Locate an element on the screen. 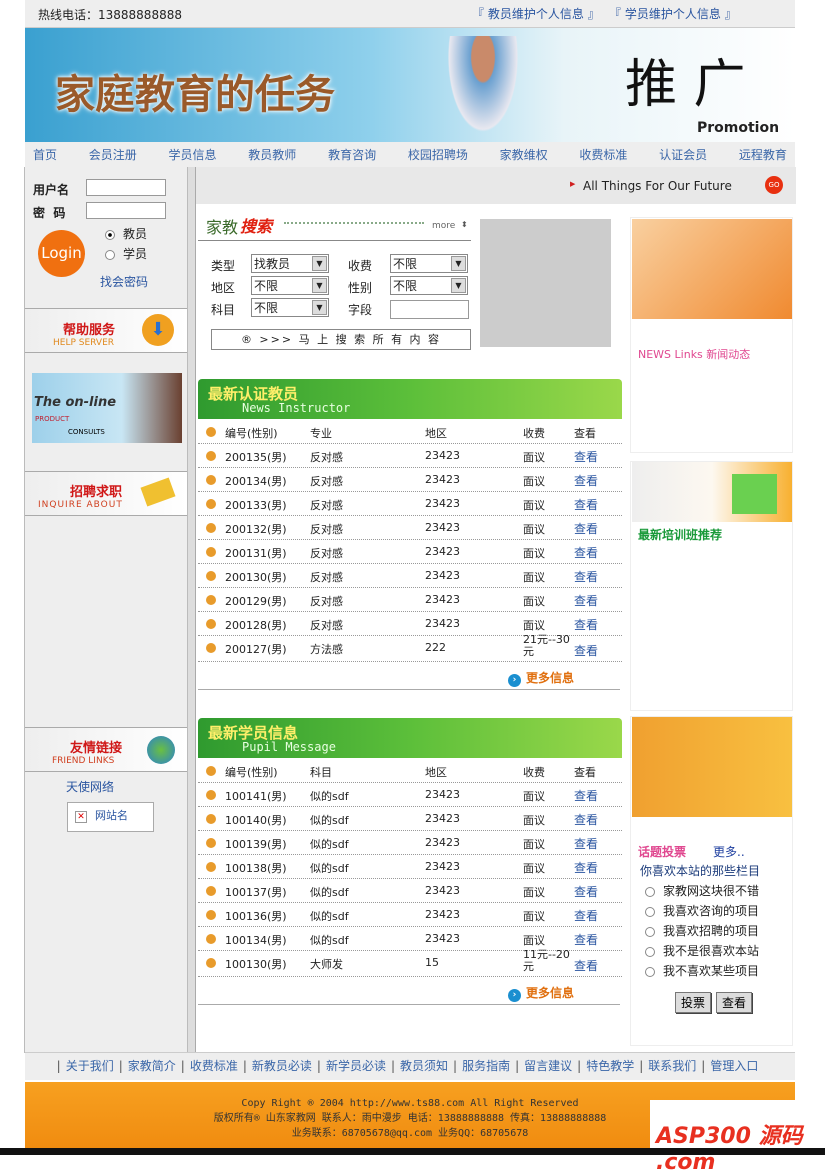 The height and width of the screenshot is (1175, 825). vote-option: 我不喜欢某些项目 is located at coordinates (702, 970).